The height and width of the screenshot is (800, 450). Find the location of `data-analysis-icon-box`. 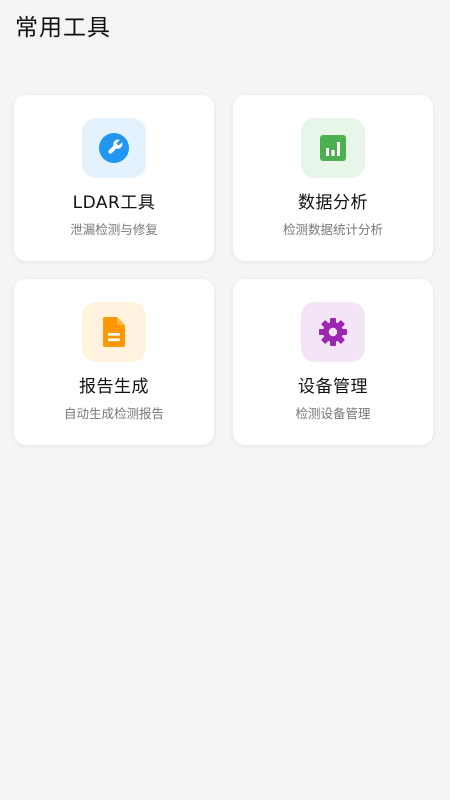

data-analysis-icon-box is located at coordinates (333, 148).